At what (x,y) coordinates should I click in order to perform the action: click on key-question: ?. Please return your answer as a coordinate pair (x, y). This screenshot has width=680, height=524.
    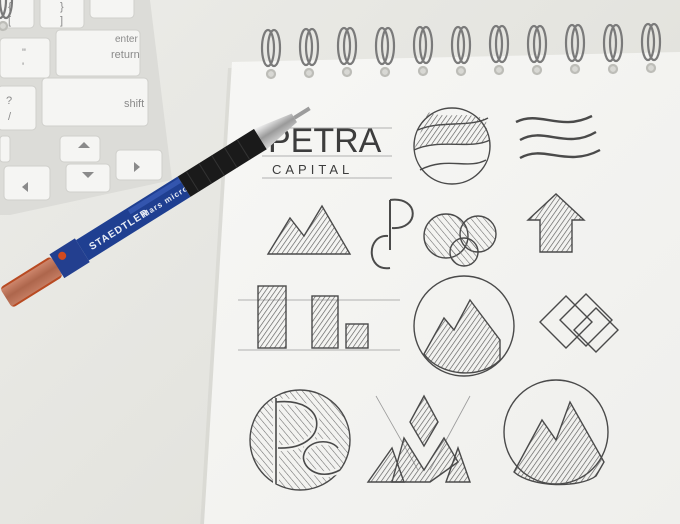
    Looking at the image, I should click on (9, 101).